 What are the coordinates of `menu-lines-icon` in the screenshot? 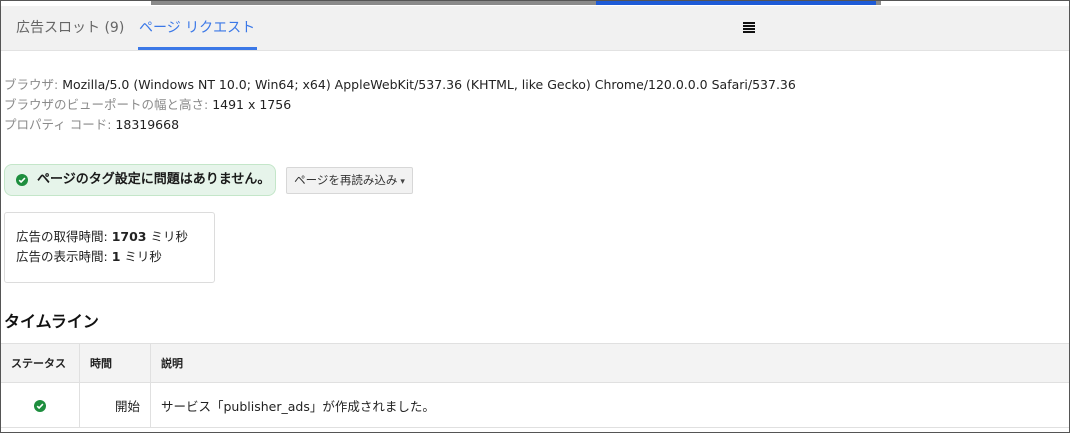 It's located at (749, 28).